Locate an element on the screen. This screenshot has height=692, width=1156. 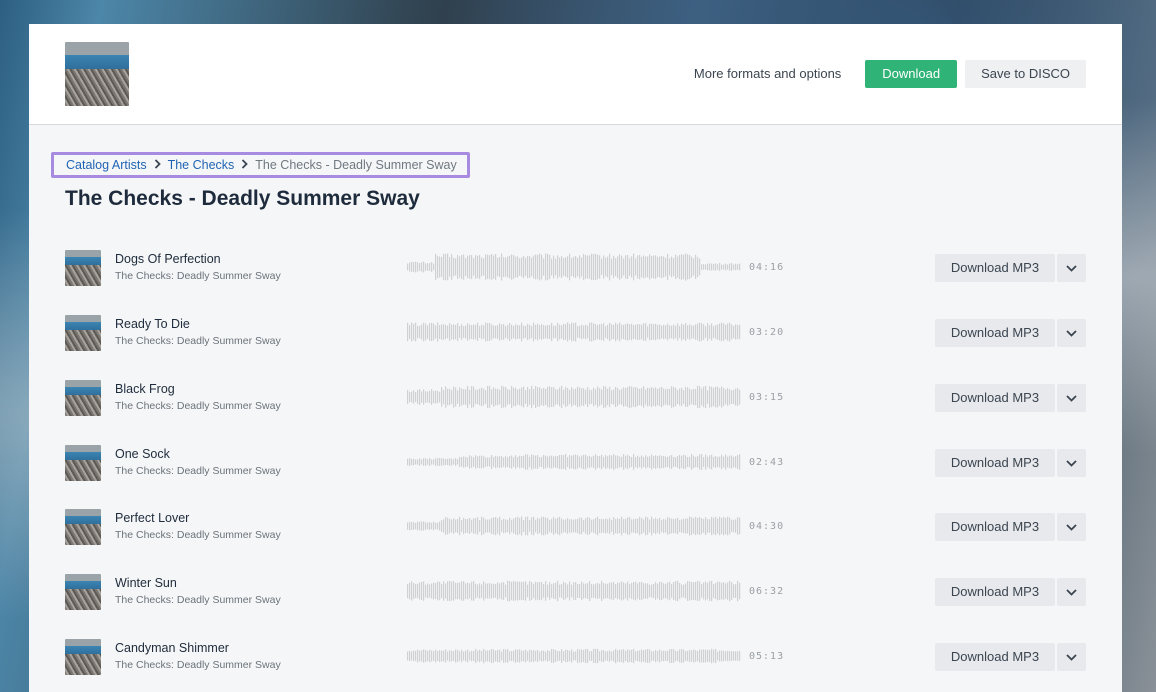
more-formats-link: More formats and options is located at coordinates (767, 74).